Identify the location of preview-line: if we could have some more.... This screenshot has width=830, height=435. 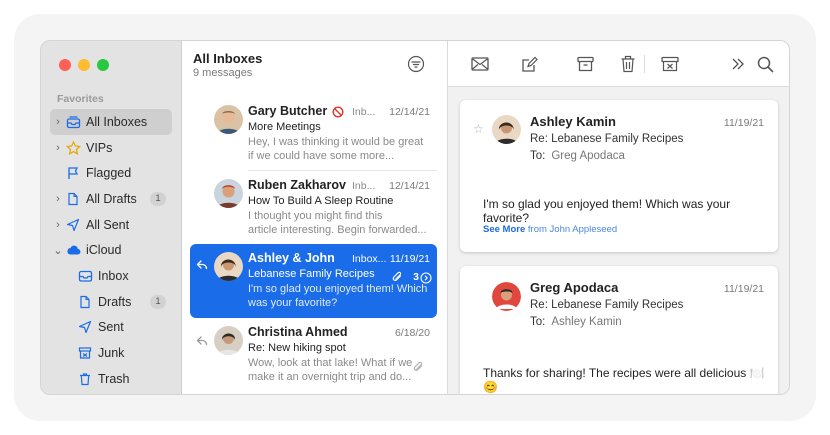
(321, 155).